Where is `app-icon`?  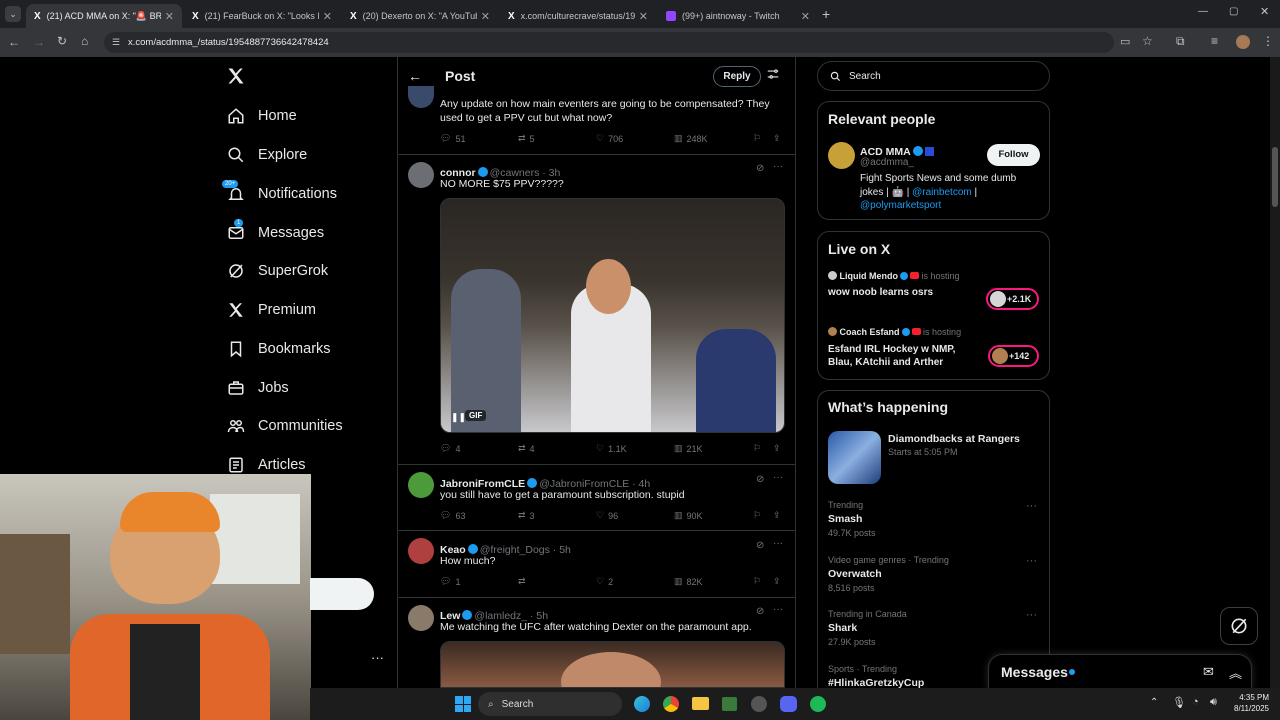 app-icon is located at coordinates (759, 704).